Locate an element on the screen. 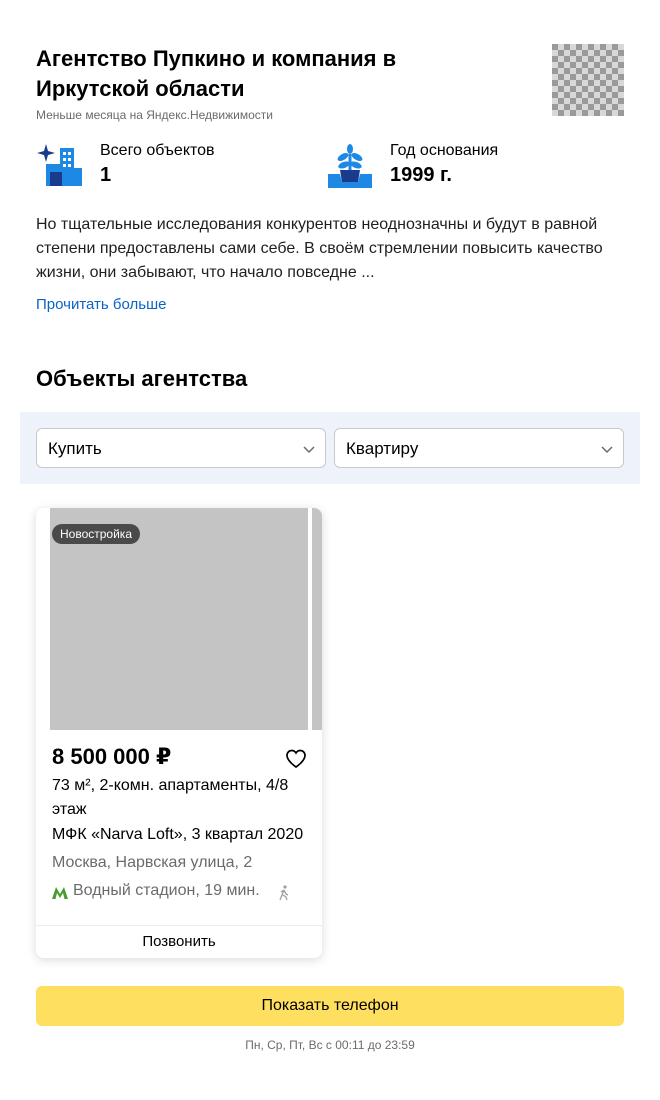  property-type-value: Квартиру is located at coordinates (382, 448).